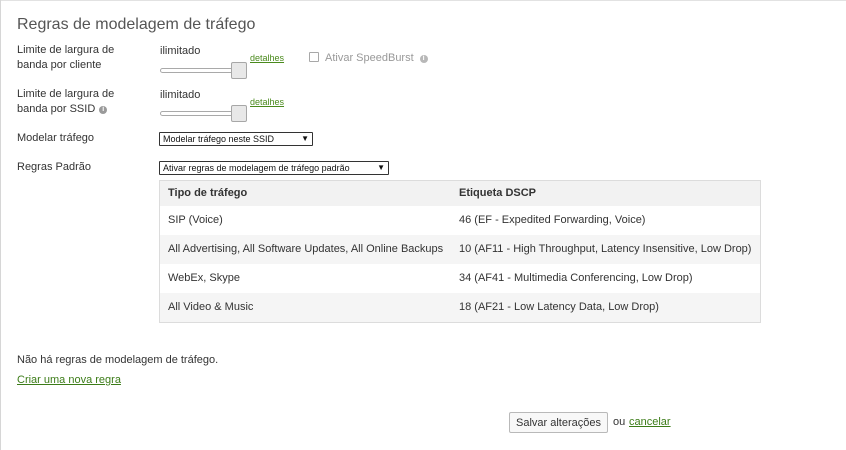 Image resolution: width=846 pixels, height=450 pixels. What do you see at coordinates (208, 193) in the screenshot?
I see `column-header-traffic-type: Tipo de tráfego` at bounding box center [208, 193].